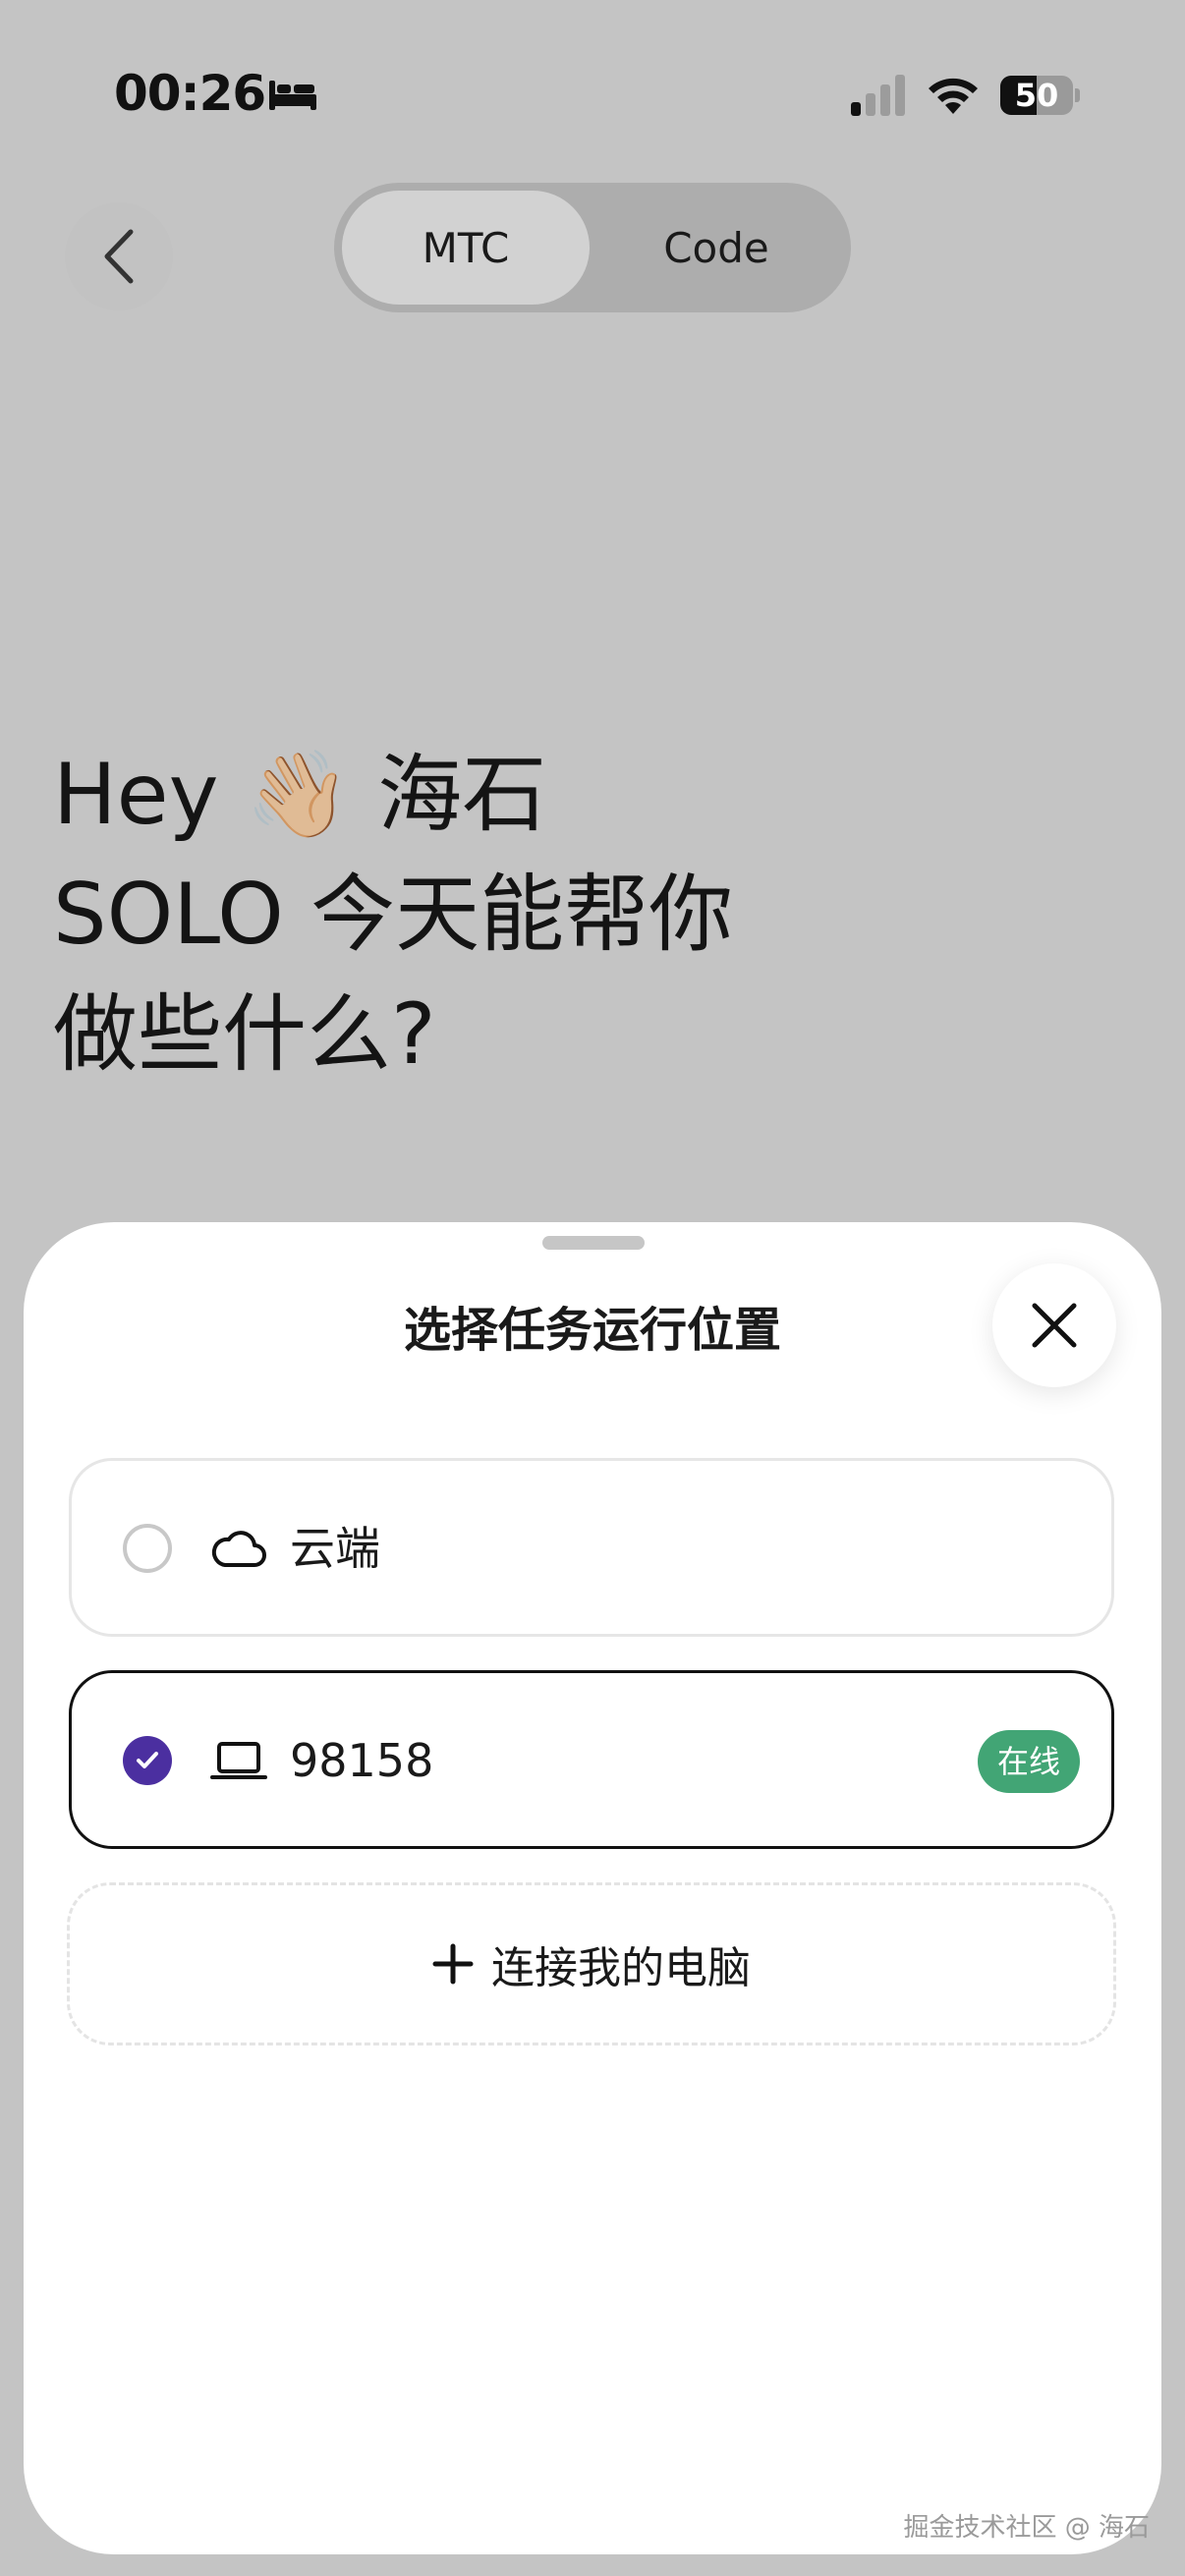 The width and height of the screenshot is (1185, 2576). What do you see at coordinates (954, 96) in the screenshot?
I see `wifi-icon` at bounding box center [954, 96].